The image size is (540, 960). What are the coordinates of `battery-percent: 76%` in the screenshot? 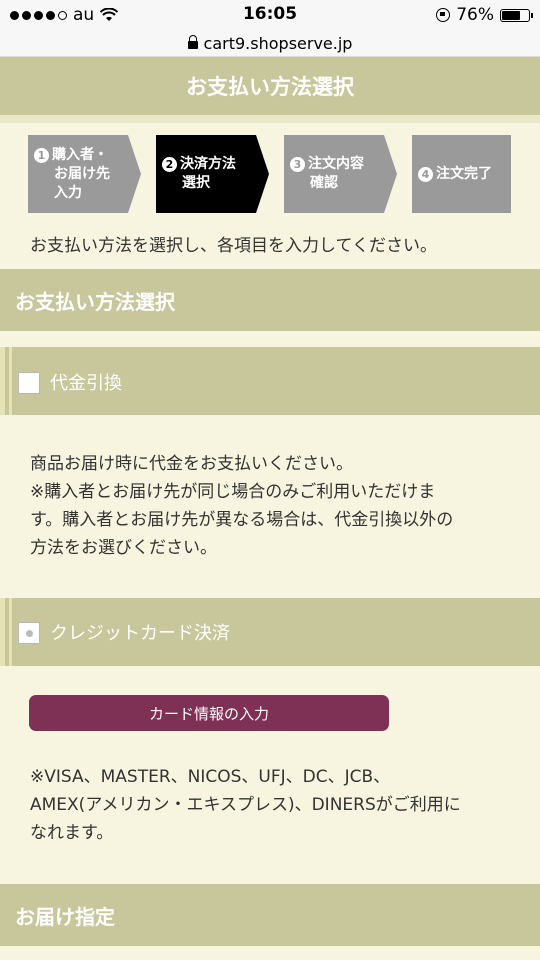 It's located at (475, 15).